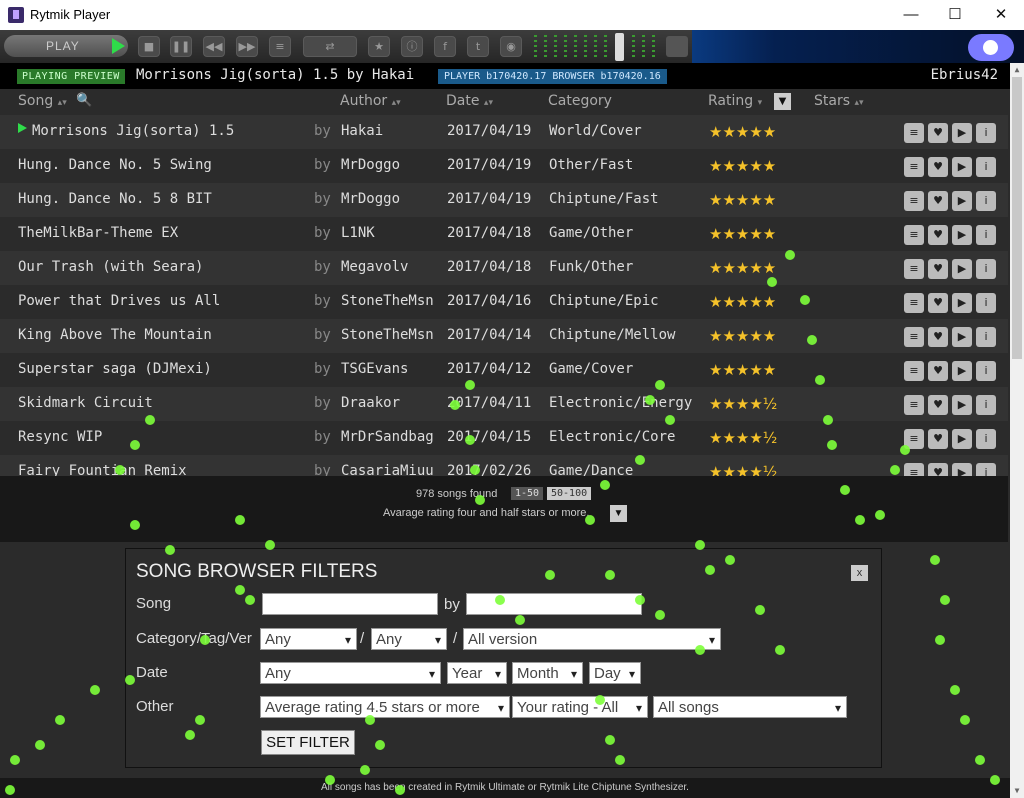 This screenshot has height=798, width=1024. What do you see at coordinates (379, 46) in the screenshot?
I see `favorite-star-icon: ★` at bounding box center [379, 46].